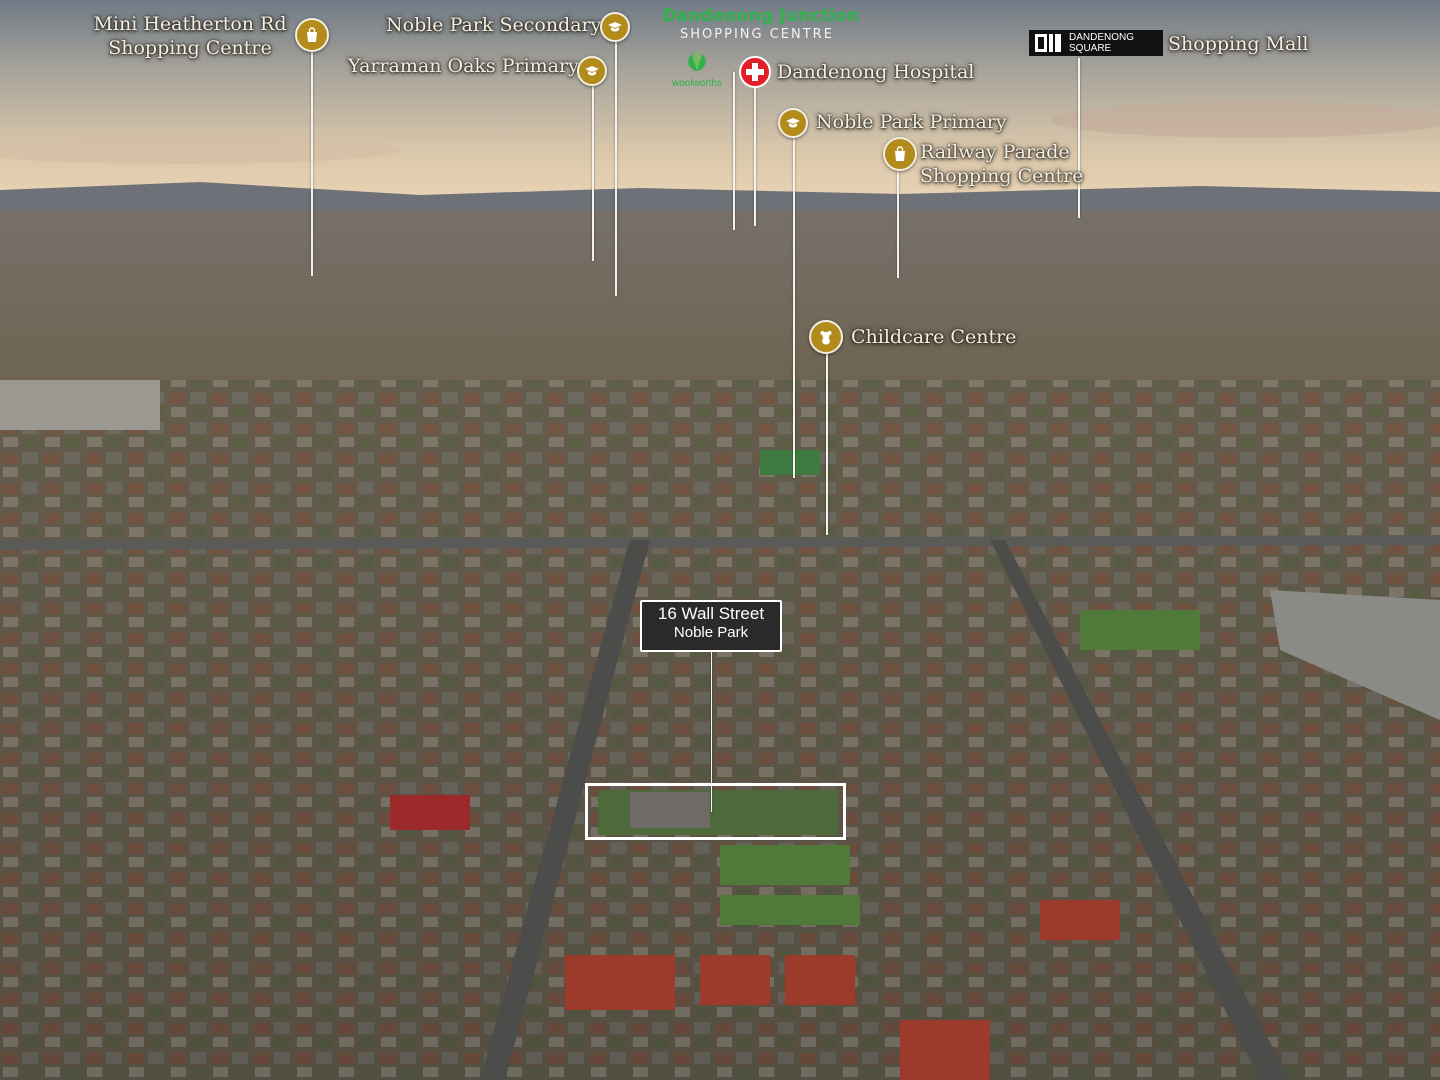  What do you see at coordinates (911, 122) in the screenshot?
I see `label-noble-park-primary: Noble Park Primary` at bounding box center [911, 122].